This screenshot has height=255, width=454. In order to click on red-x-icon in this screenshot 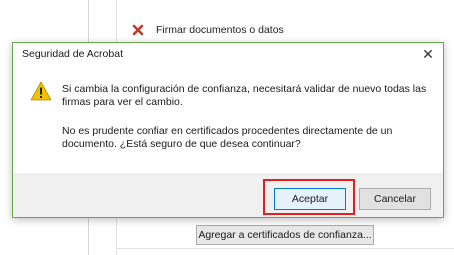, I will do `click(138, 30)`.